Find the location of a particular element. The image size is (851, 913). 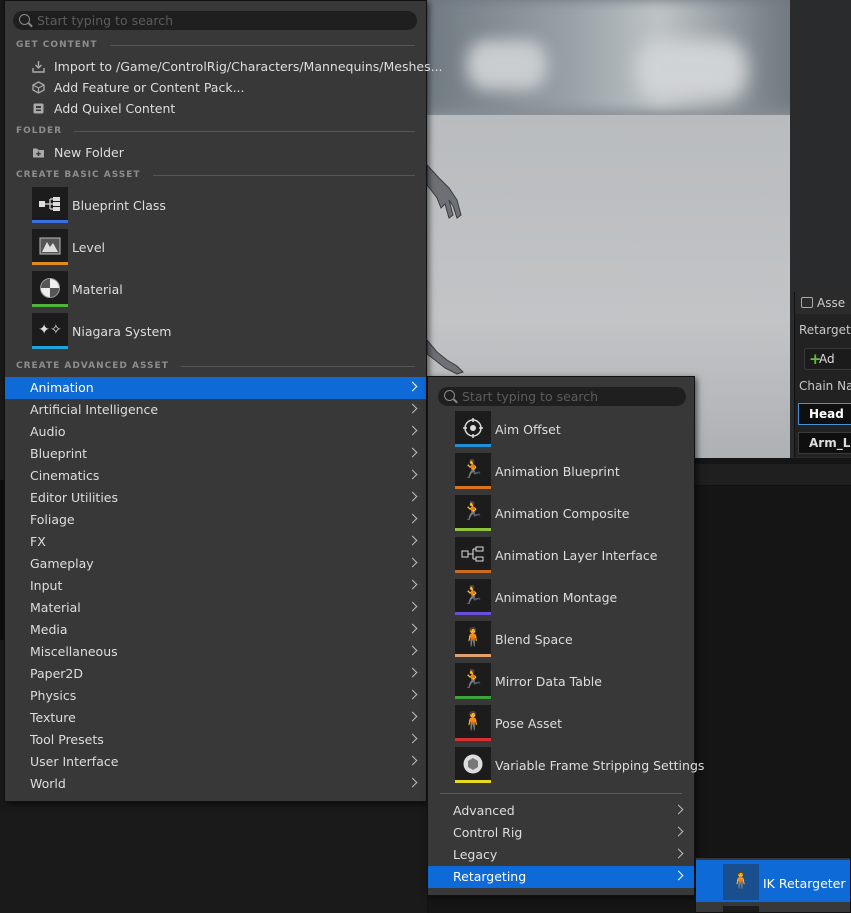

add-quixel-item: Add Quixel Content is located at coordinates (215, 108).